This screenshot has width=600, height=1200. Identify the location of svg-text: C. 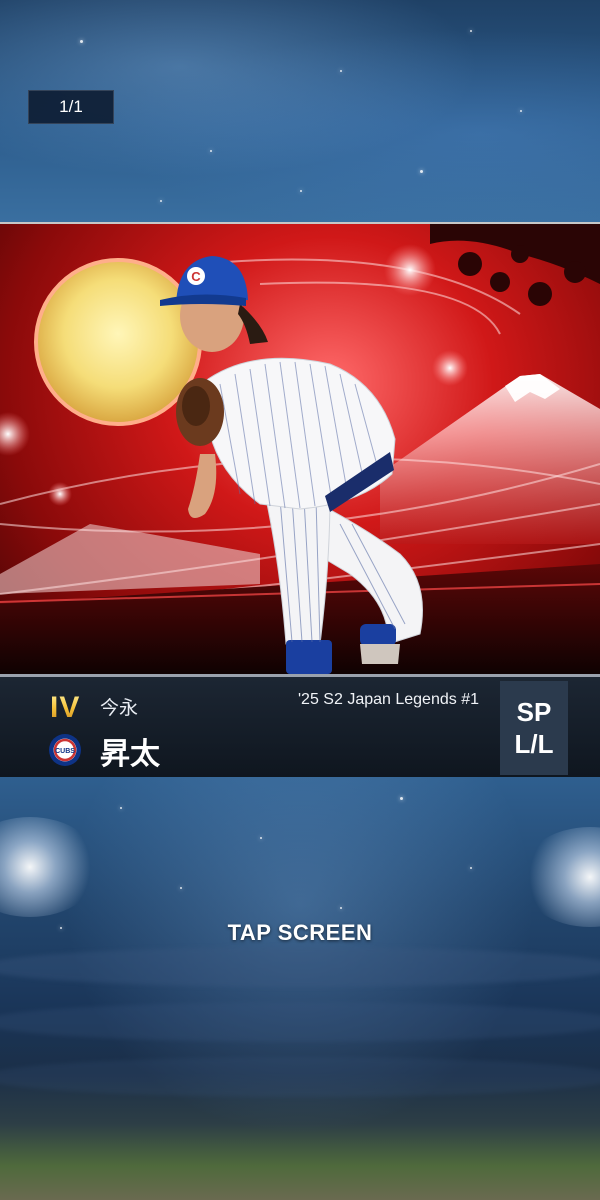
(196, 276).